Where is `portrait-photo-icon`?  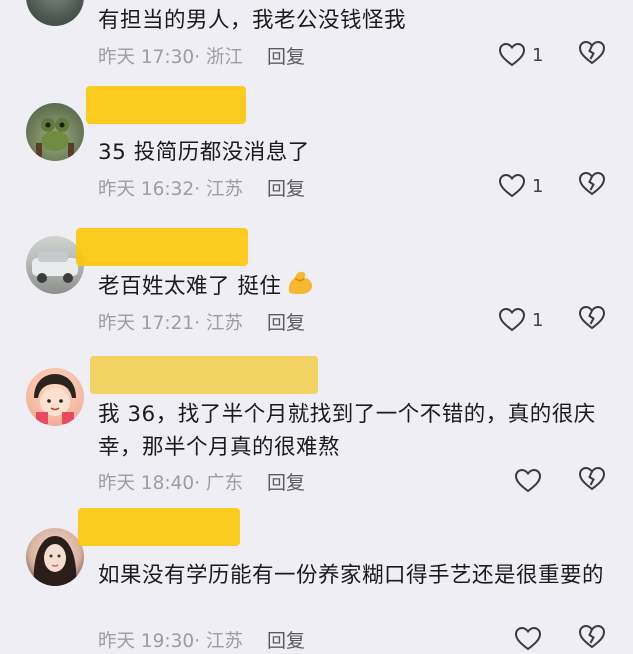 portrait-photo-icon is located at coordinates (55, 561).